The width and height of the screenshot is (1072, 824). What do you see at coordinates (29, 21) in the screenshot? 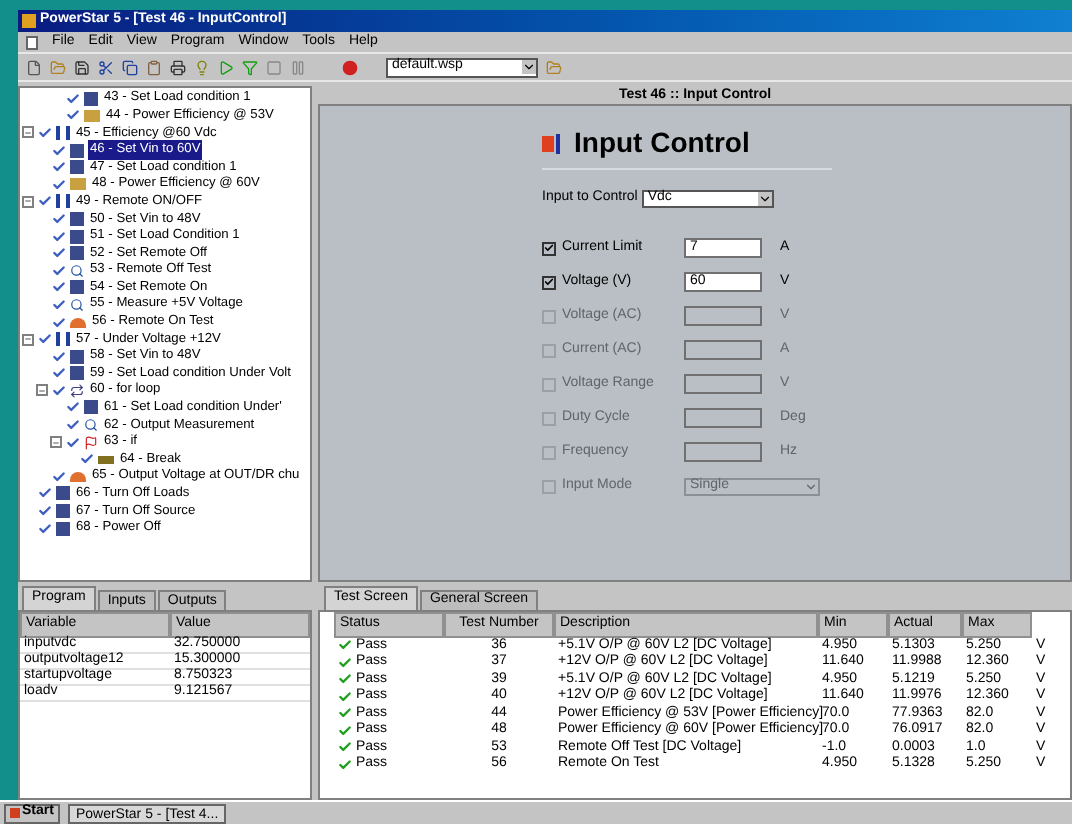
I see `app-icon` at bounding box center [29, 21].